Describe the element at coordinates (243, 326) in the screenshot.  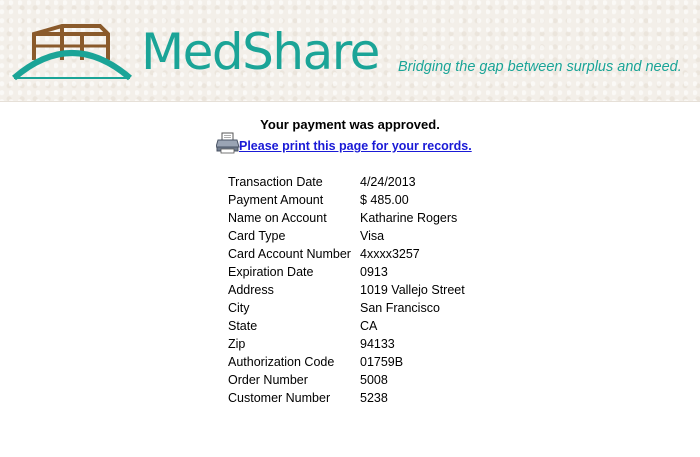
I see `detail-label: State` at that location.